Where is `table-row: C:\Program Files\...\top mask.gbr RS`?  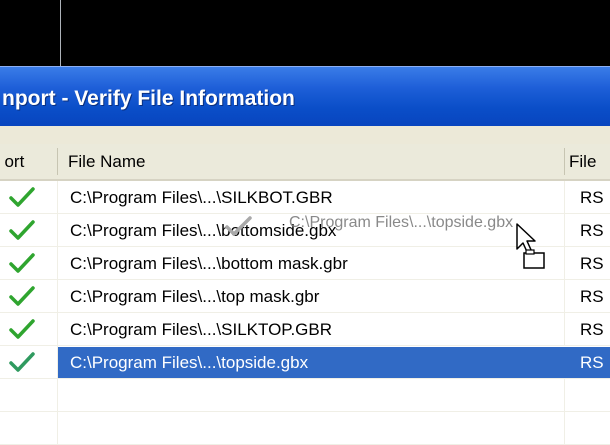
table-row: C:\Program Files\...\top mask.gbr RS is located at coordinates (305, 296).